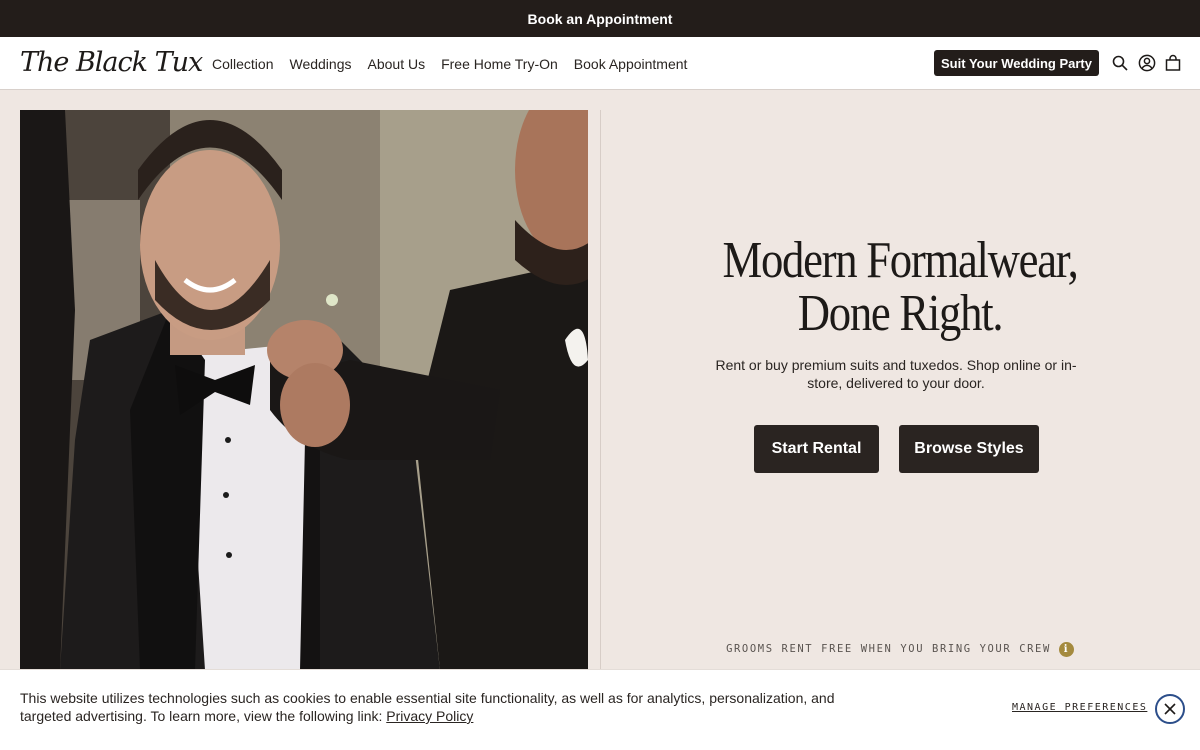 The image size is (1200, 750). I want to click on start-rental-button: Start Rental, so click(816, 449).